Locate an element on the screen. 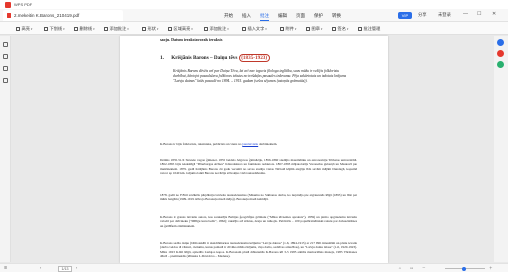 This screenshot has width=508, height=272. maximize-button: ☐ is located at coordinates (479, 14).